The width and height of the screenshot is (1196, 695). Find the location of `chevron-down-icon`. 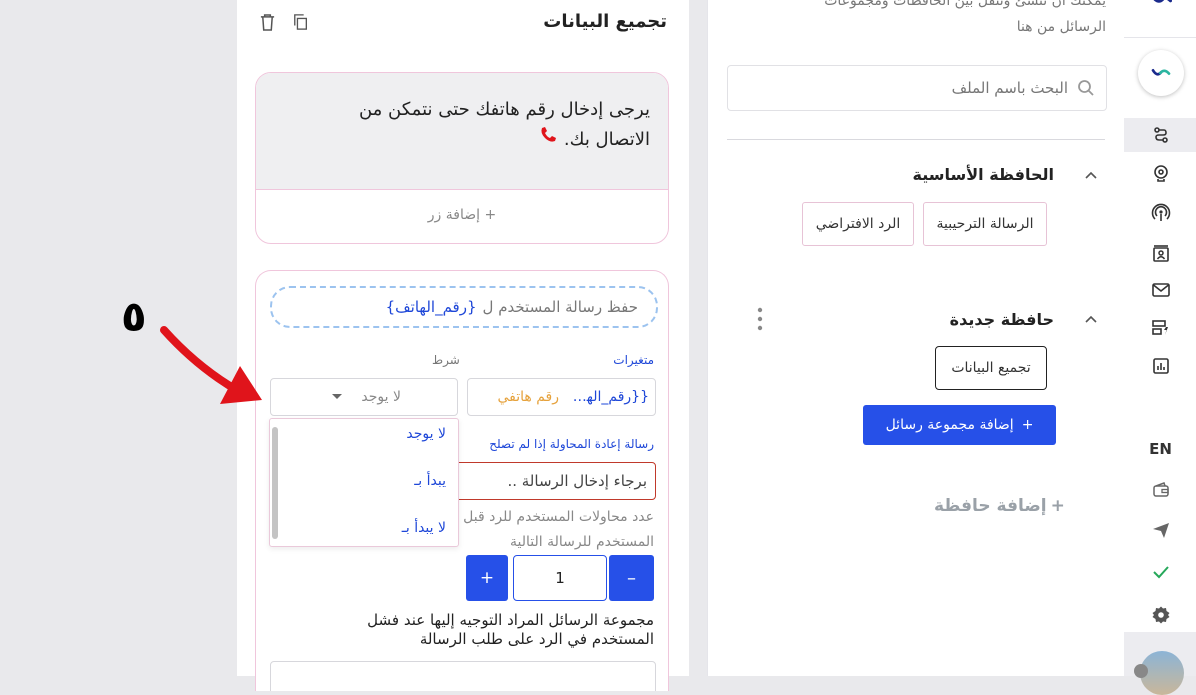

chevron-down-icon is located at coordinates (337, 397).